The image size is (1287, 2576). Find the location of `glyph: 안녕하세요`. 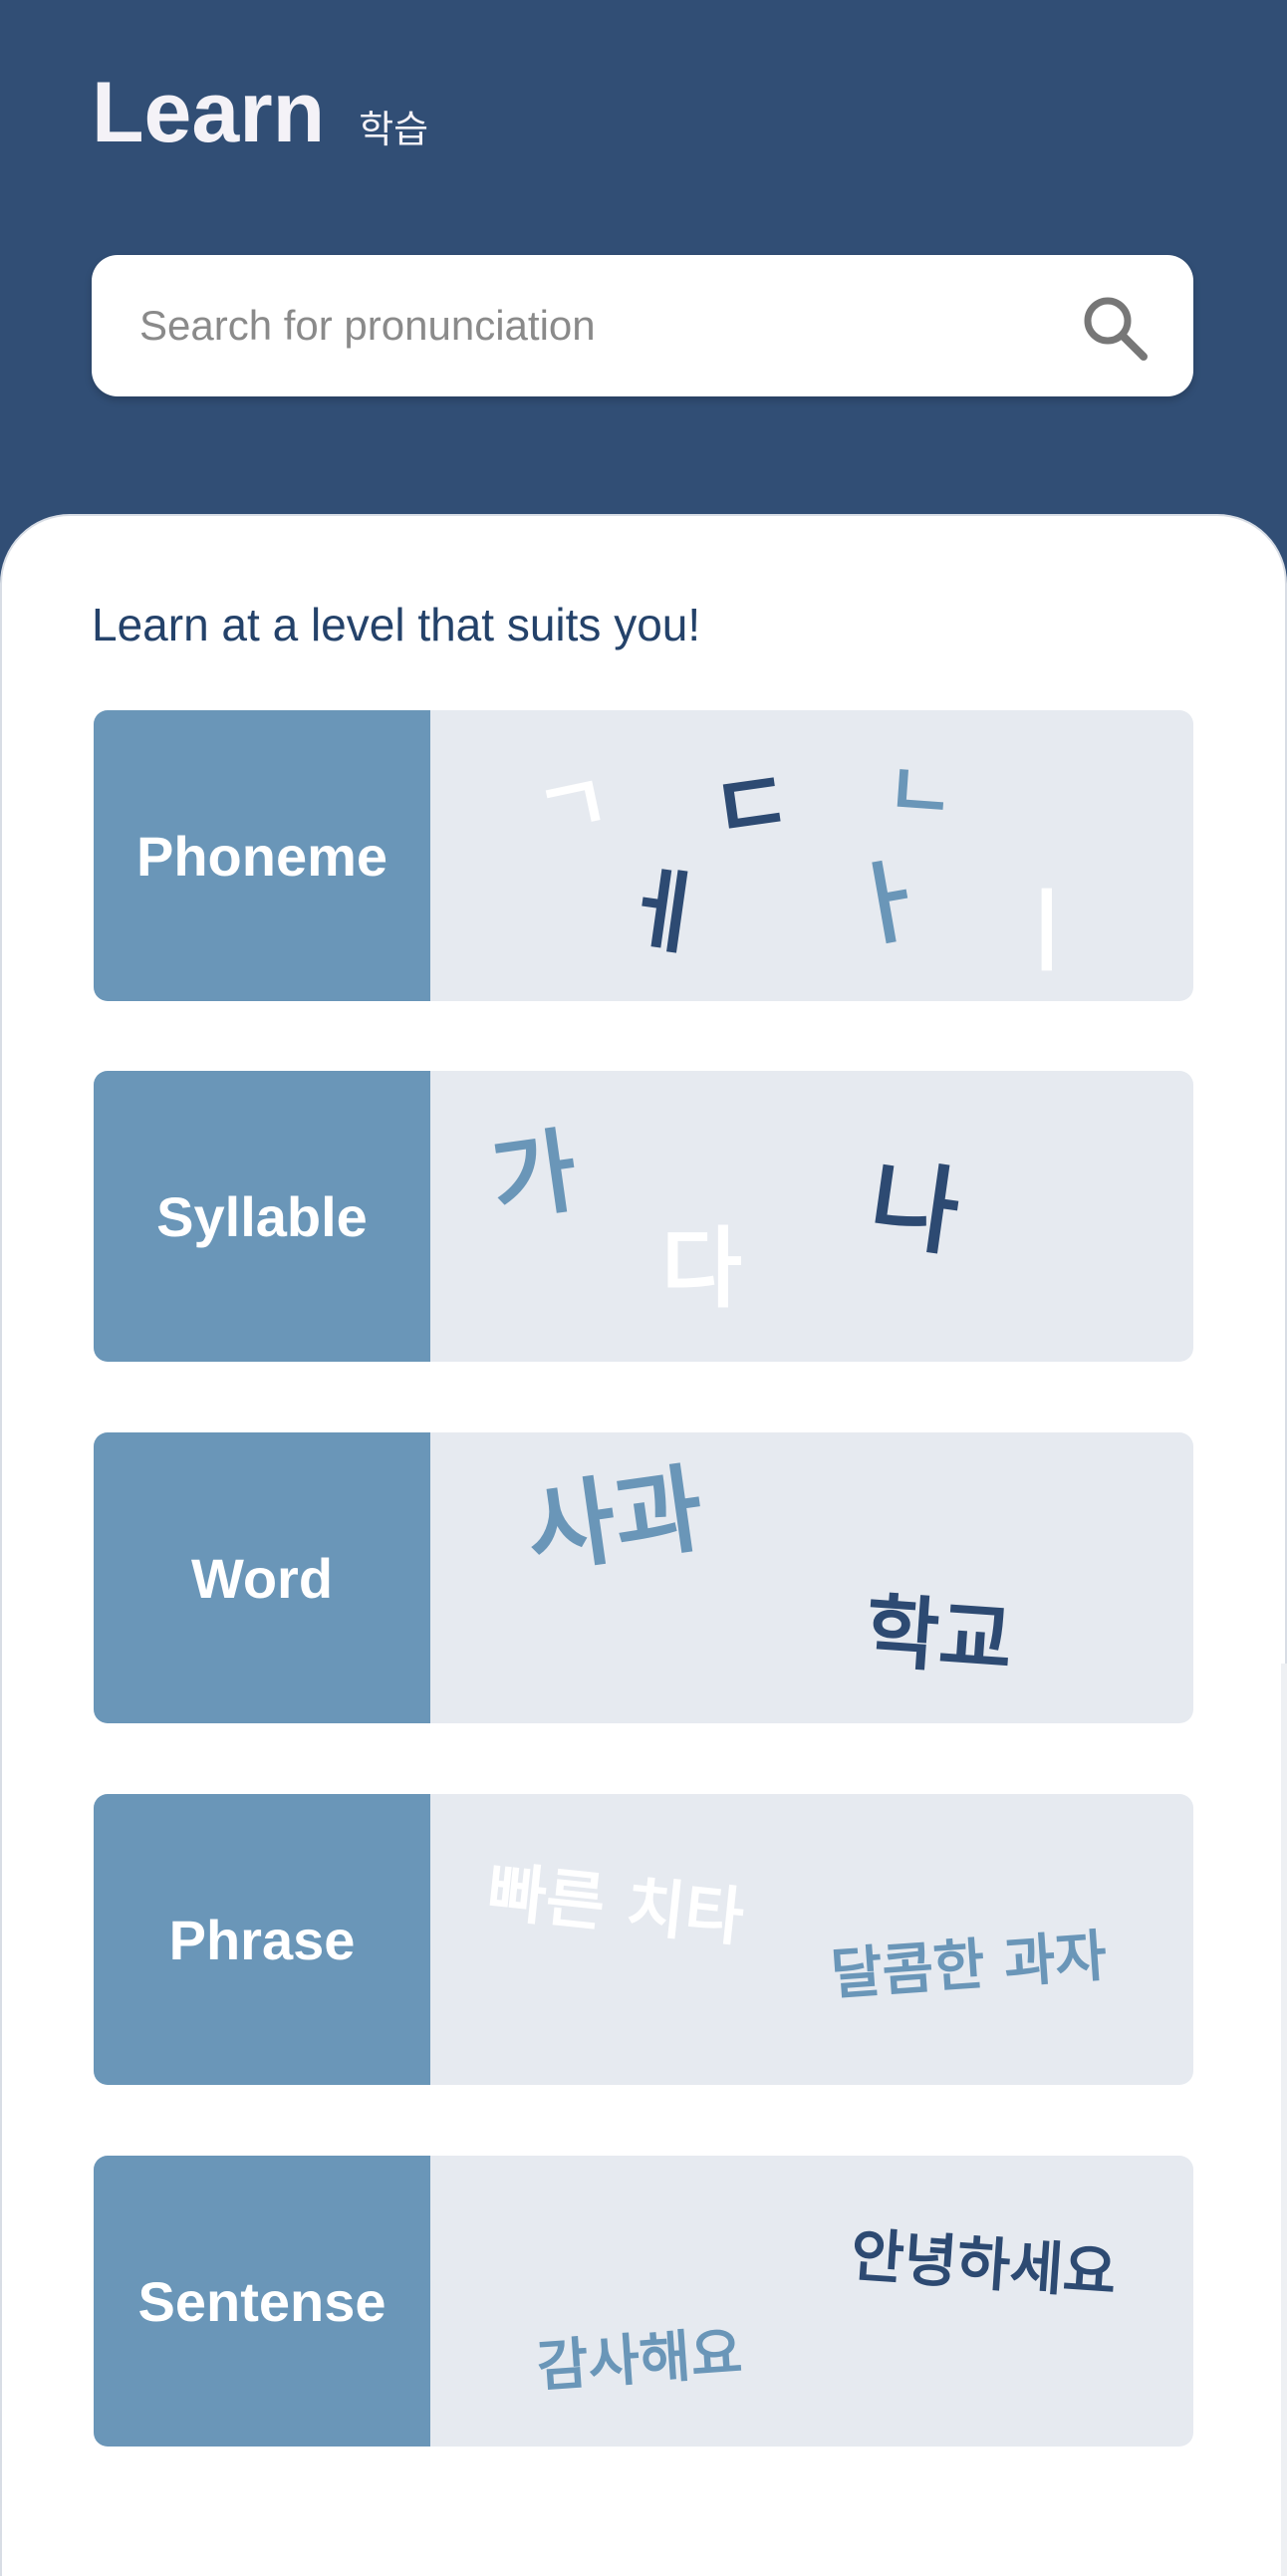

glyph: 안녕하세요 is located at coordinates (983, 2264).